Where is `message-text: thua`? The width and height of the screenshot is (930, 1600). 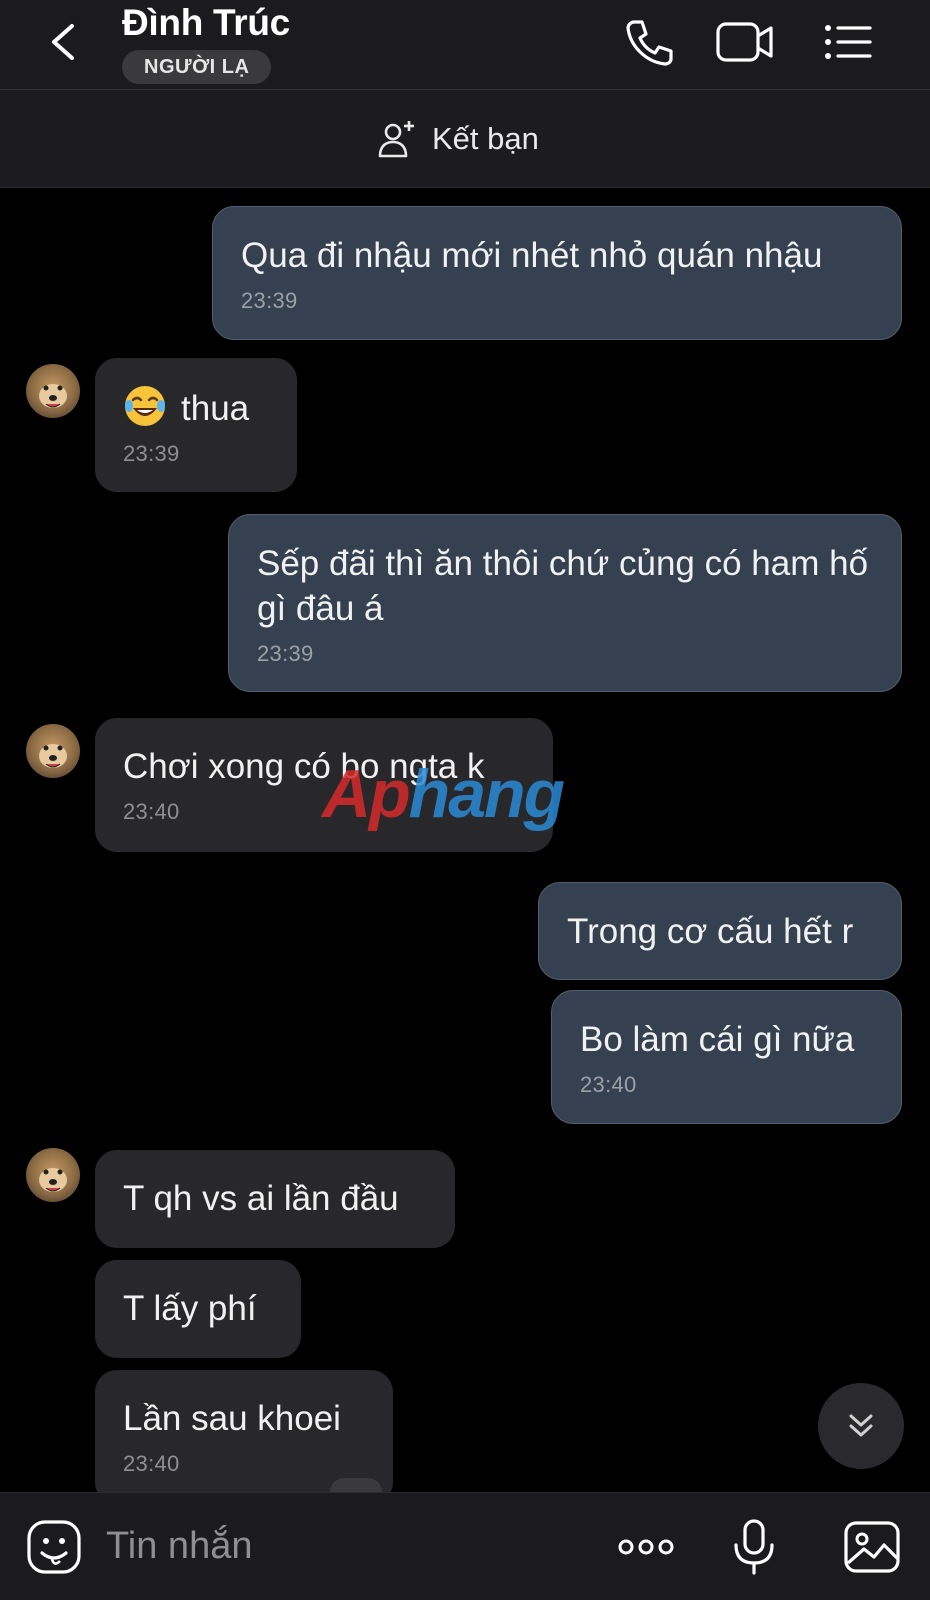
message-text: thua is located at coordinates (196, 407).